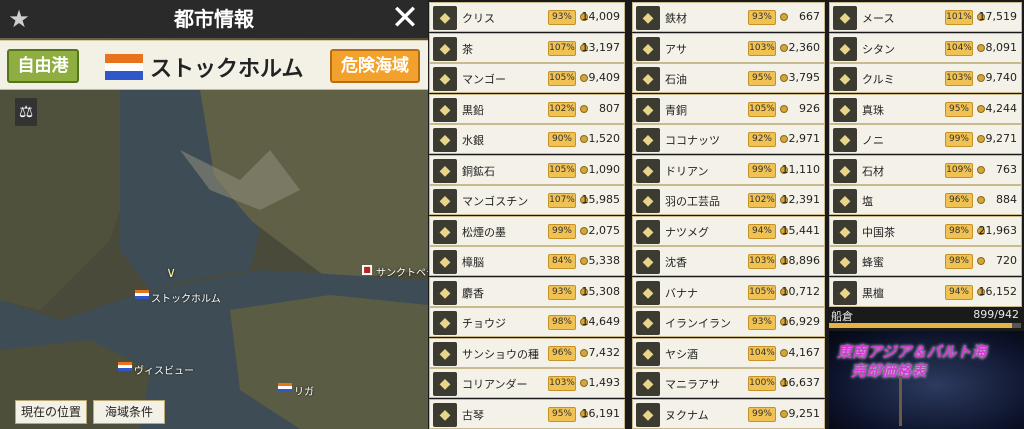 The width and height of the screenshot is (1024, 429). What do you see at coordinates (601, 199) in the screenshot?
I see `goods-price: 15,985` at bounding box center [601, 199].